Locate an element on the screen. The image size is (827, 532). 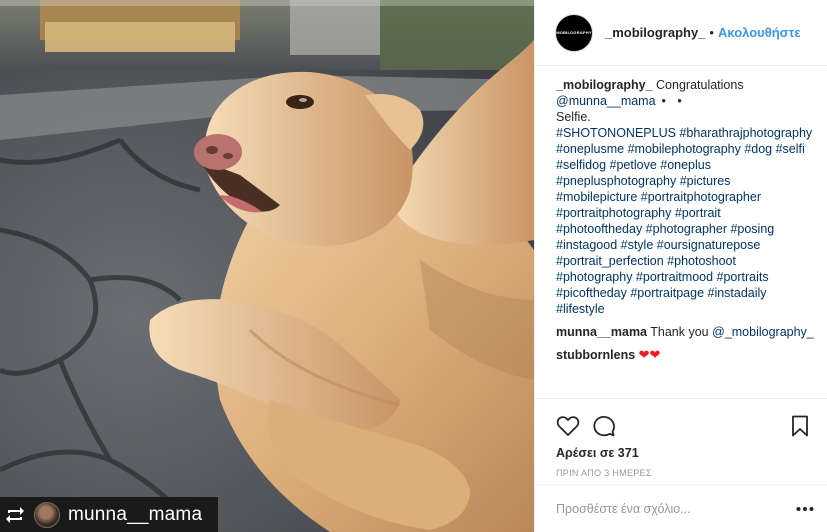
hashtag-line: #mobilepicture #portraitphotographer is located at coordinates (691, 197).